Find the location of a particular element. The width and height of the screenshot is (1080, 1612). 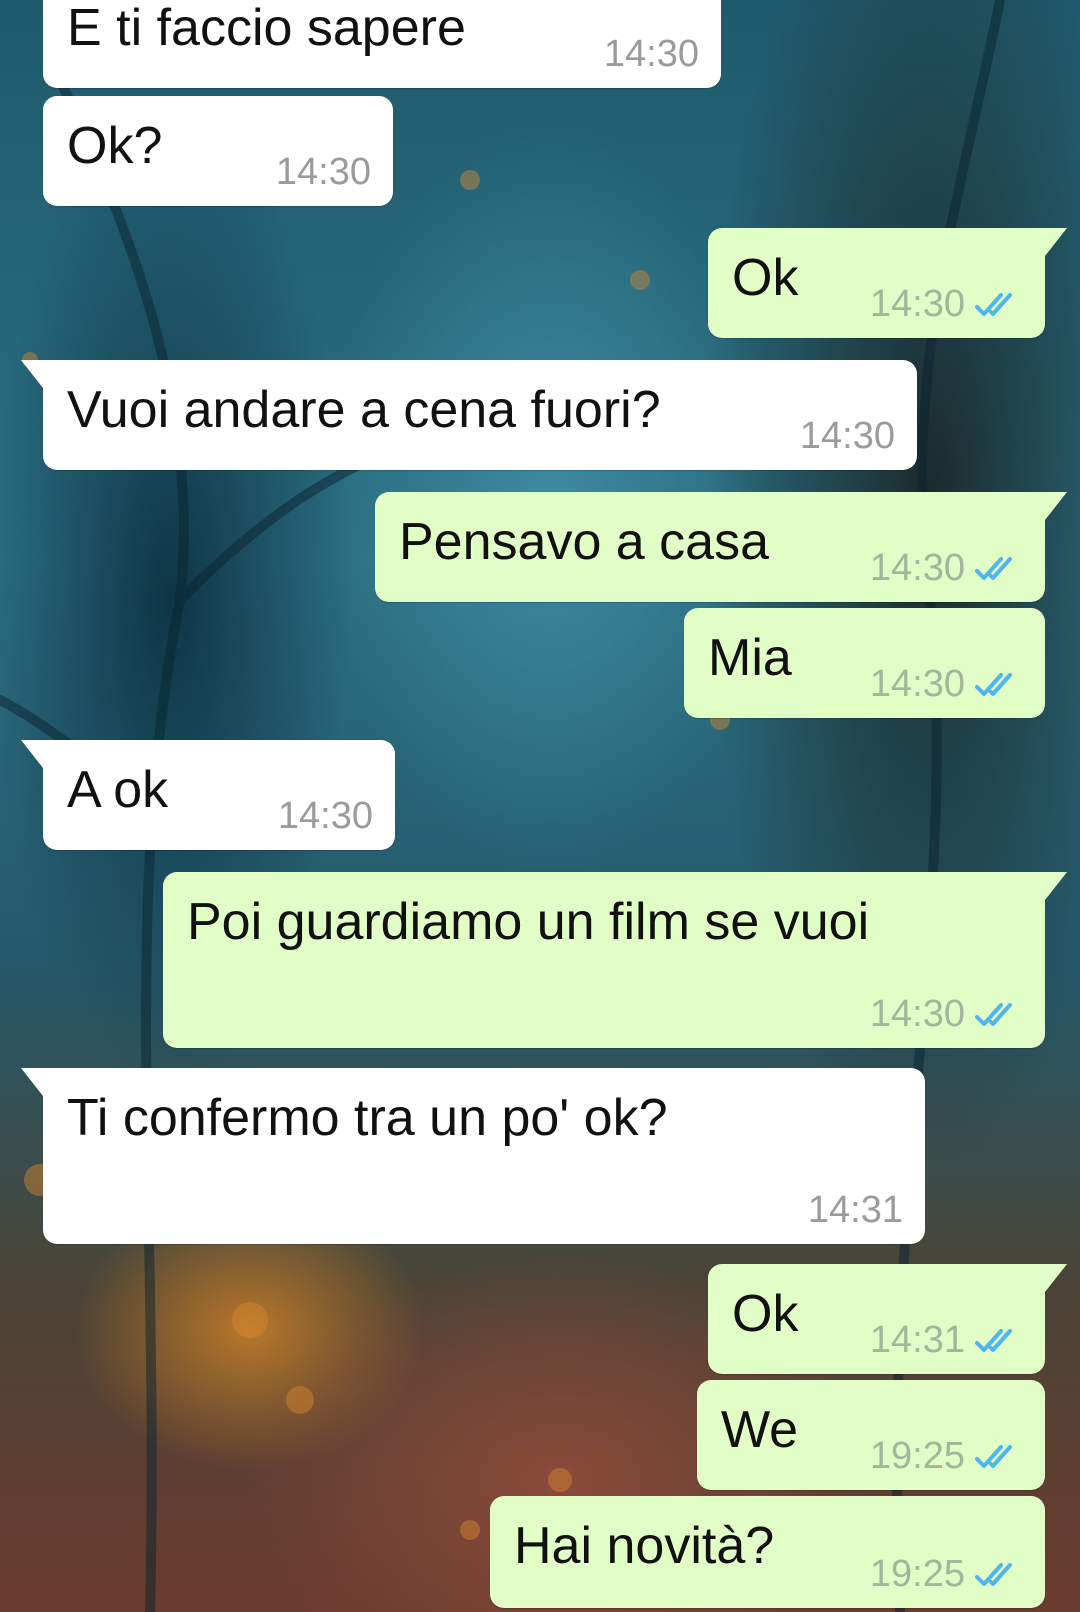

message-bubble-outgoing: Ok 14:31 is located at coordinates (887, 1319).